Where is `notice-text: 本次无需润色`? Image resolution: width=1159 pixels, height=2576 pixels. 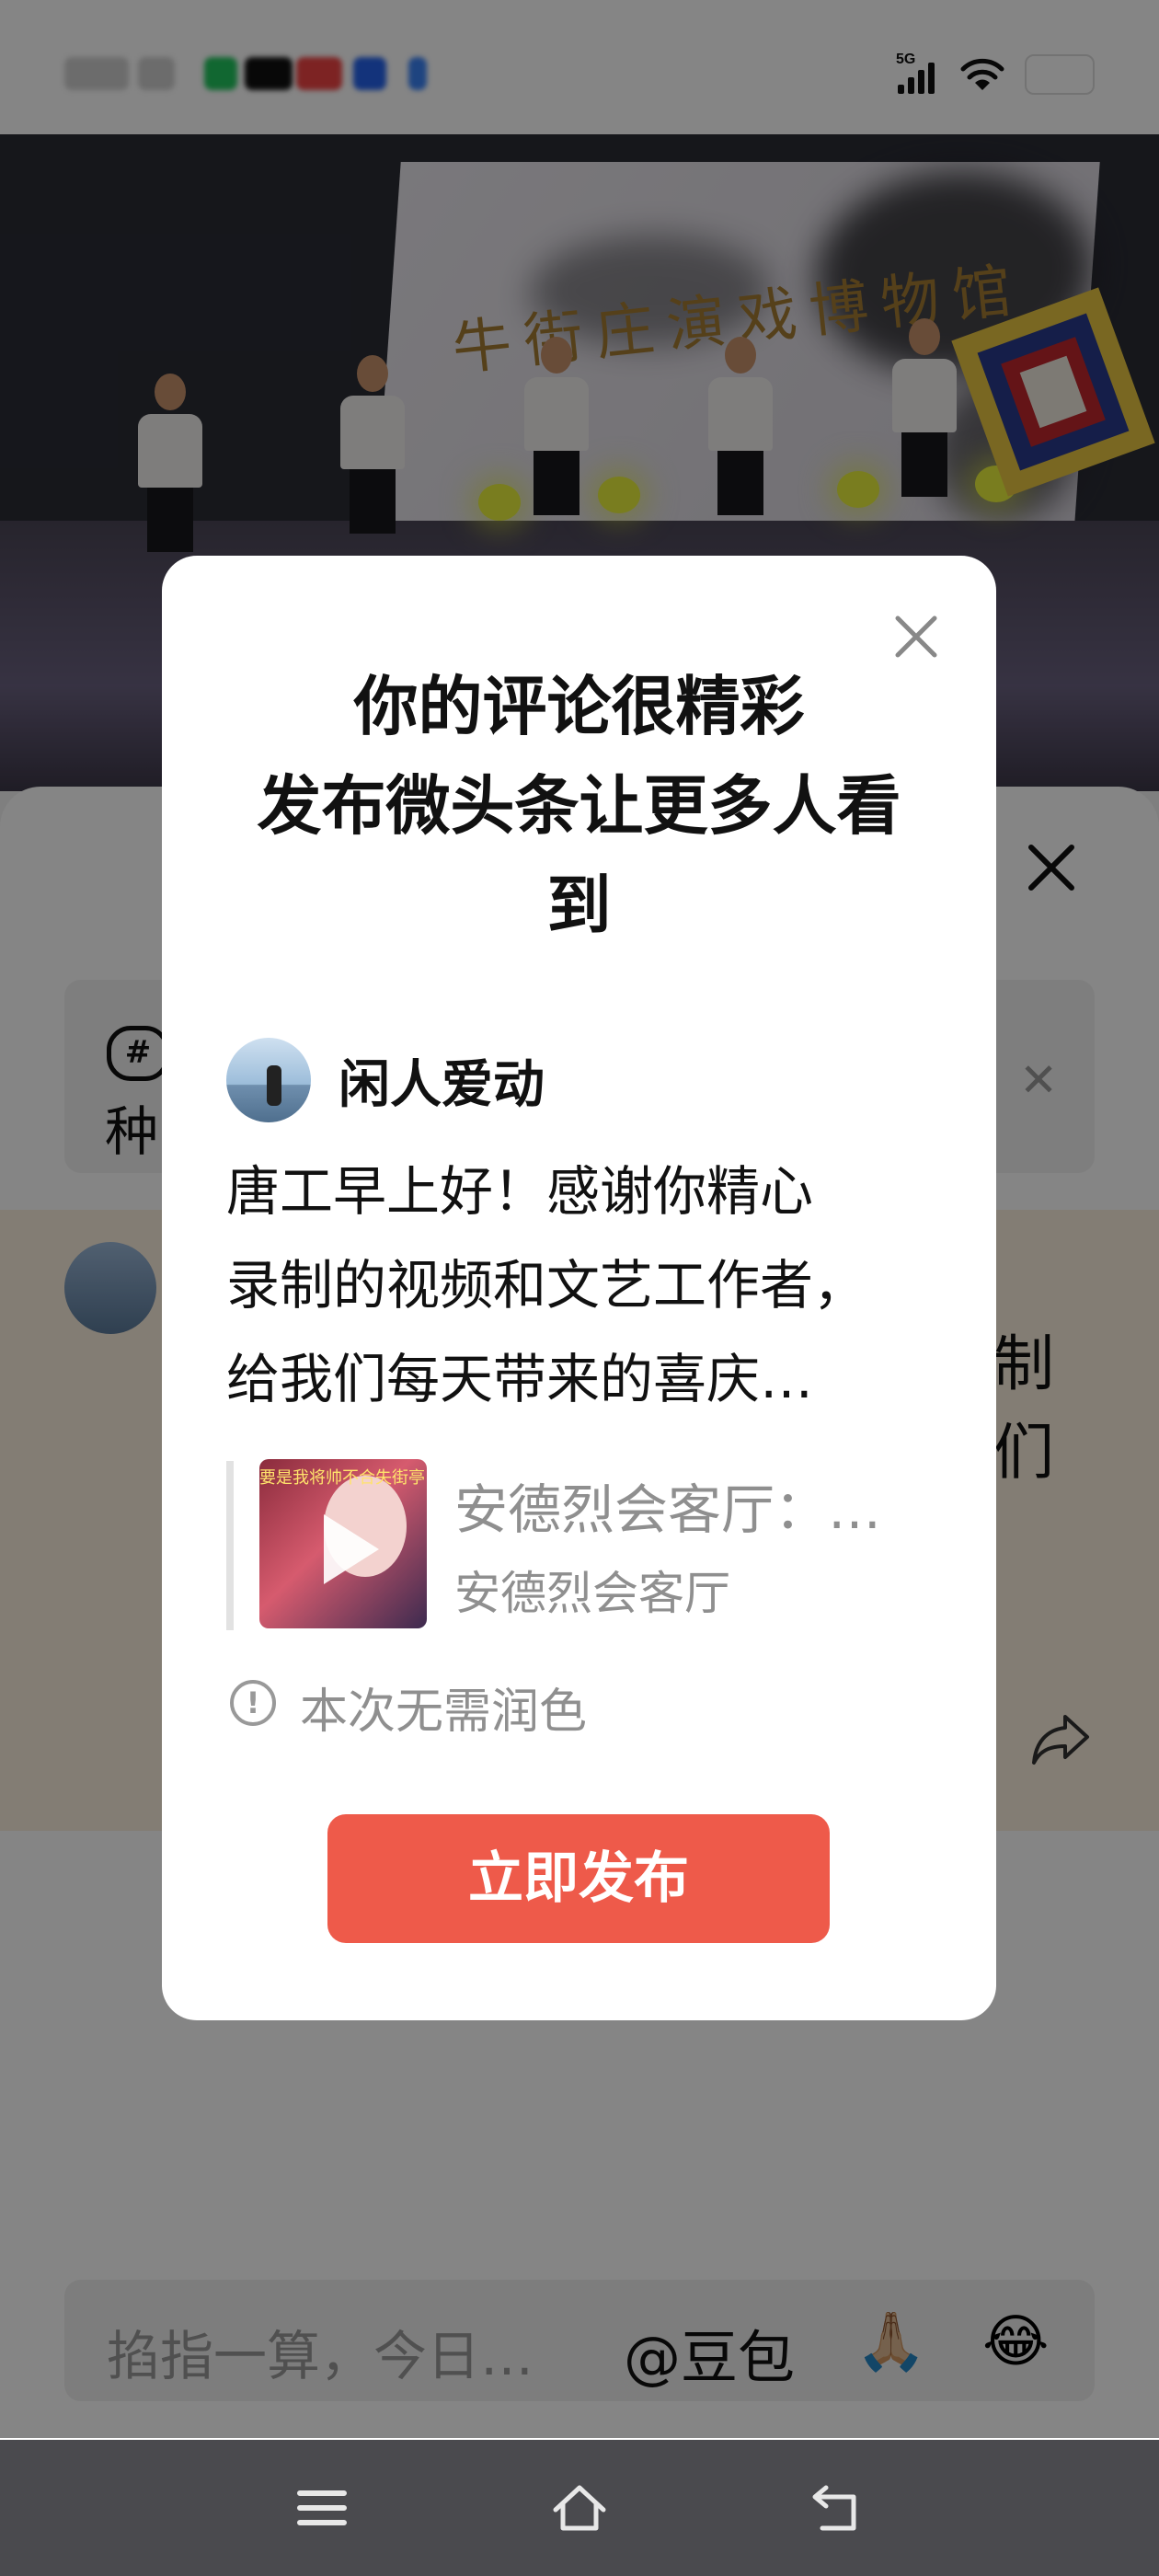 notice-text: 本次无需润色 is located at coordinates (444, 1712).